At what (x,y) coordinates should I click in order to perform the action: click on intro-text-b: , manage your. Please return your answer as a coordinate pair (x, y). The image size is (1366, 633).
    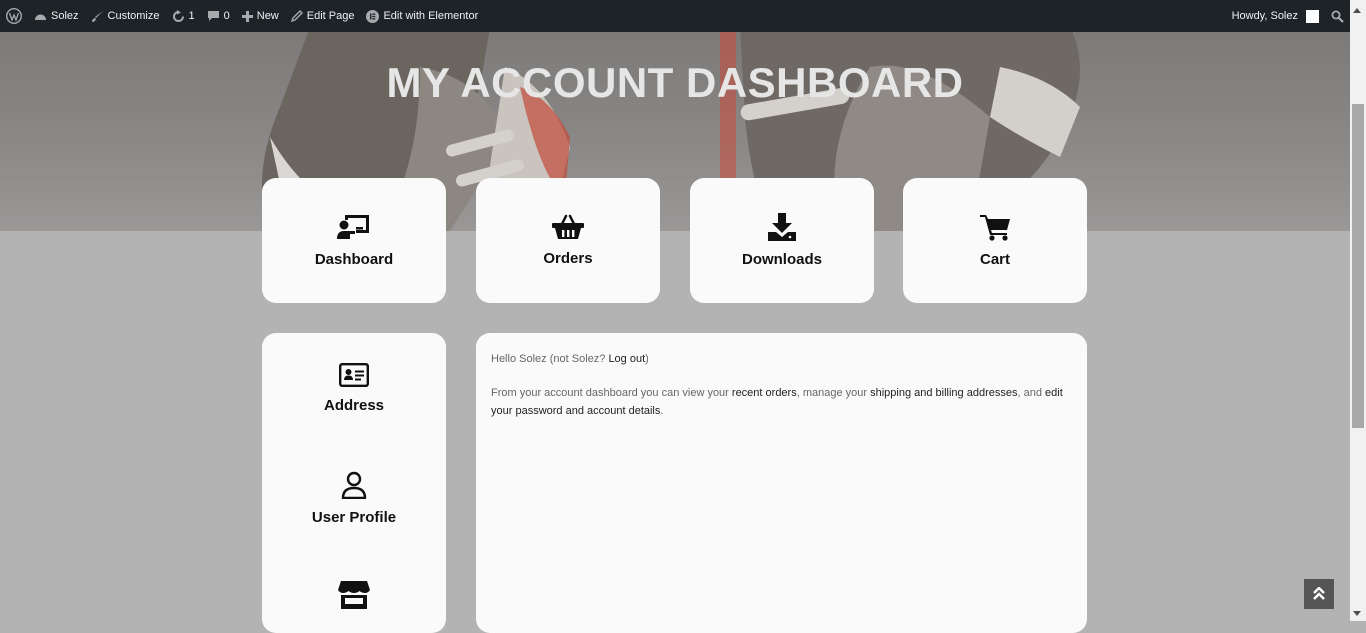
    Looking at the image, I should click on (833, 393).